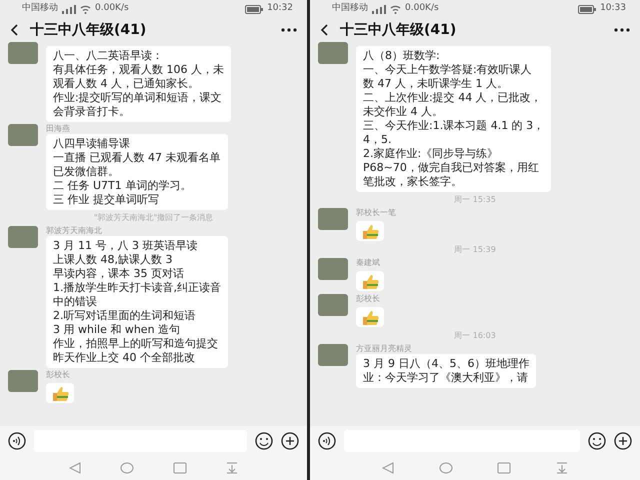 The image size is (640, 480). What do you see at coordinates (124, 358) in the screenshot?
I see `message-text-line: 昨天作业上交 40 个全部批改` at bounding box center [124, 358].